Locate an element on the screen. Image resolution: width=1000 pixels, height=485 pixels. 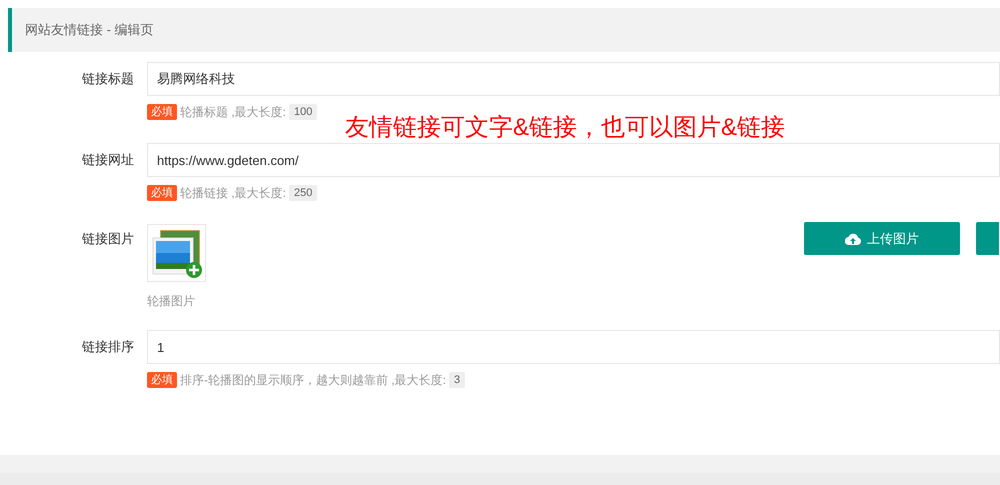
upload-cloud-icon is located at coordinates (853, 238).